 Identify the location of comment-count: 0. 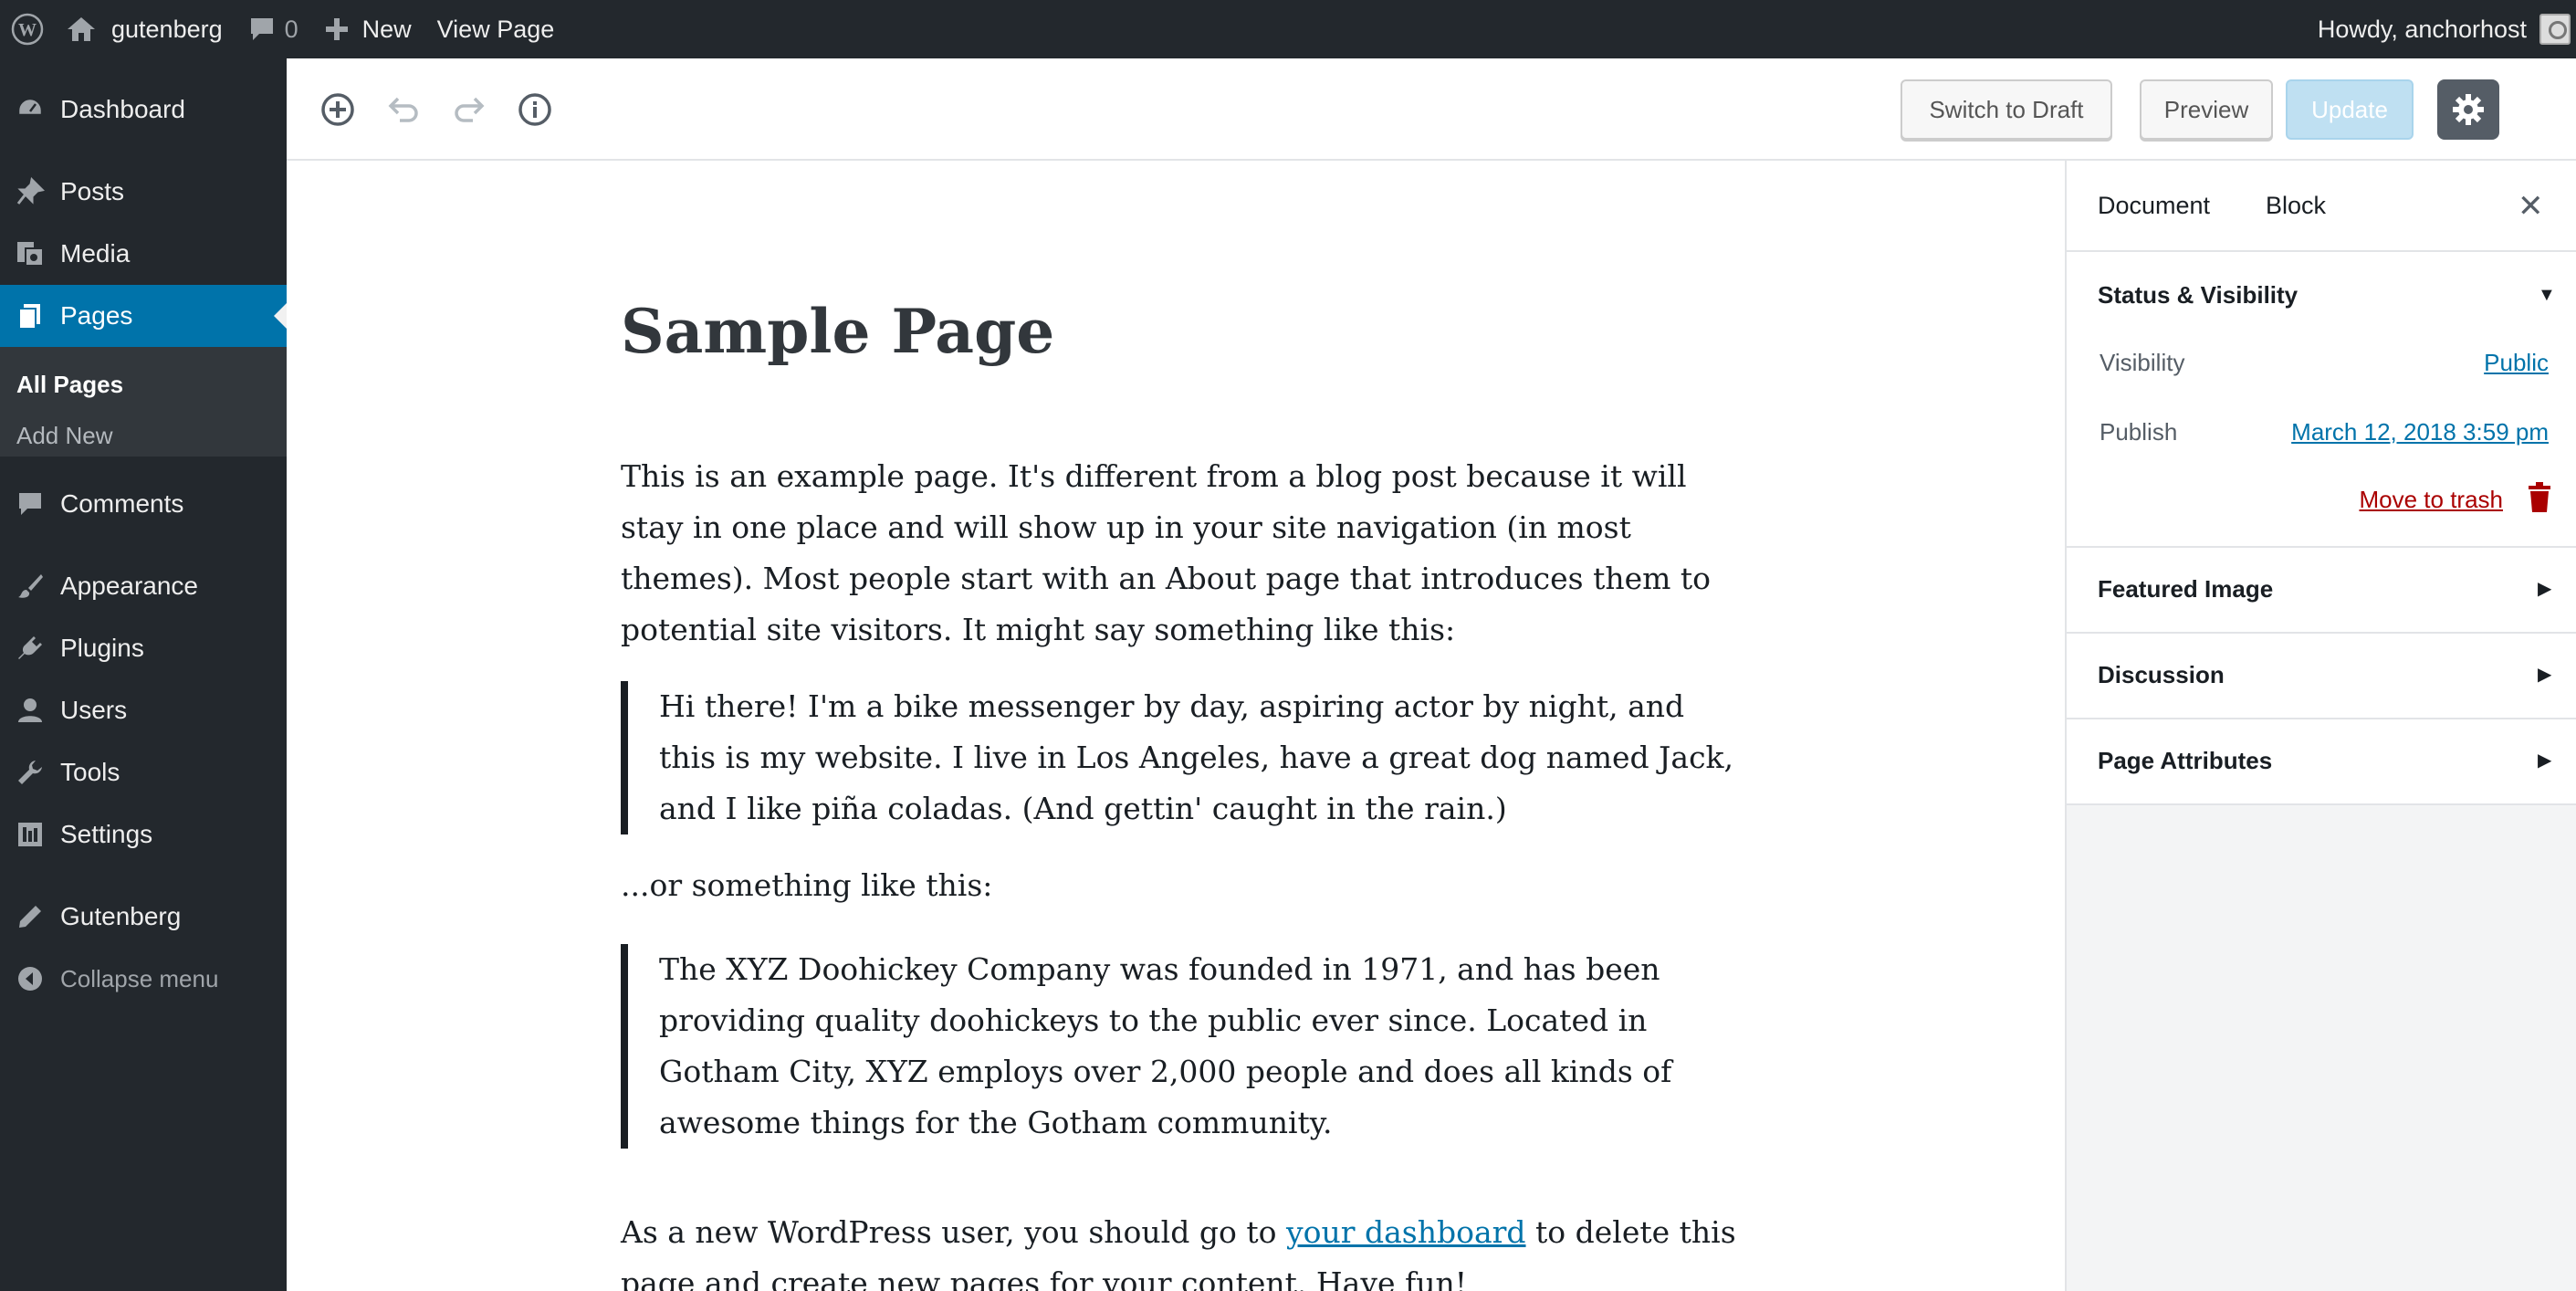
(291, 29).